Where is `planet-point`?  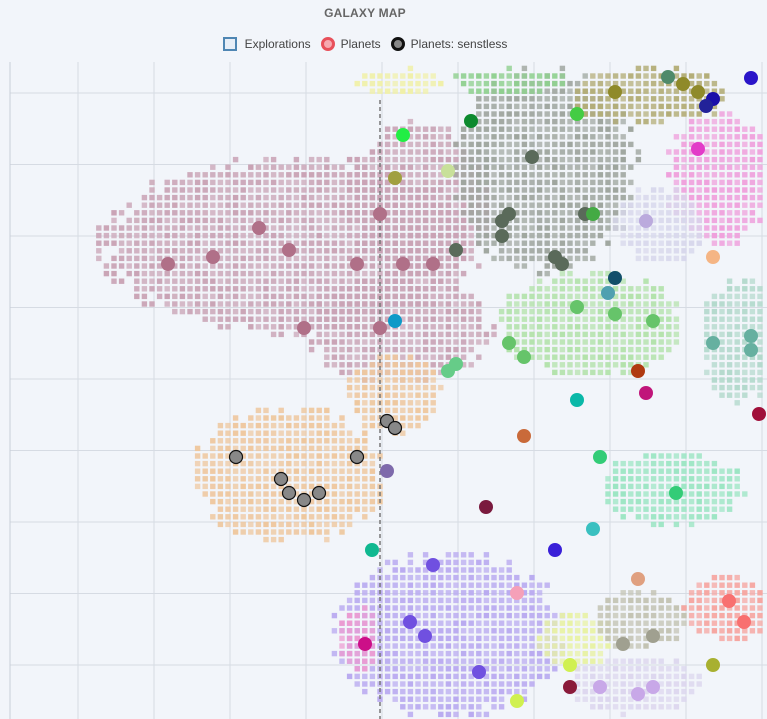 planet-point is located at coordinates (615, 314).